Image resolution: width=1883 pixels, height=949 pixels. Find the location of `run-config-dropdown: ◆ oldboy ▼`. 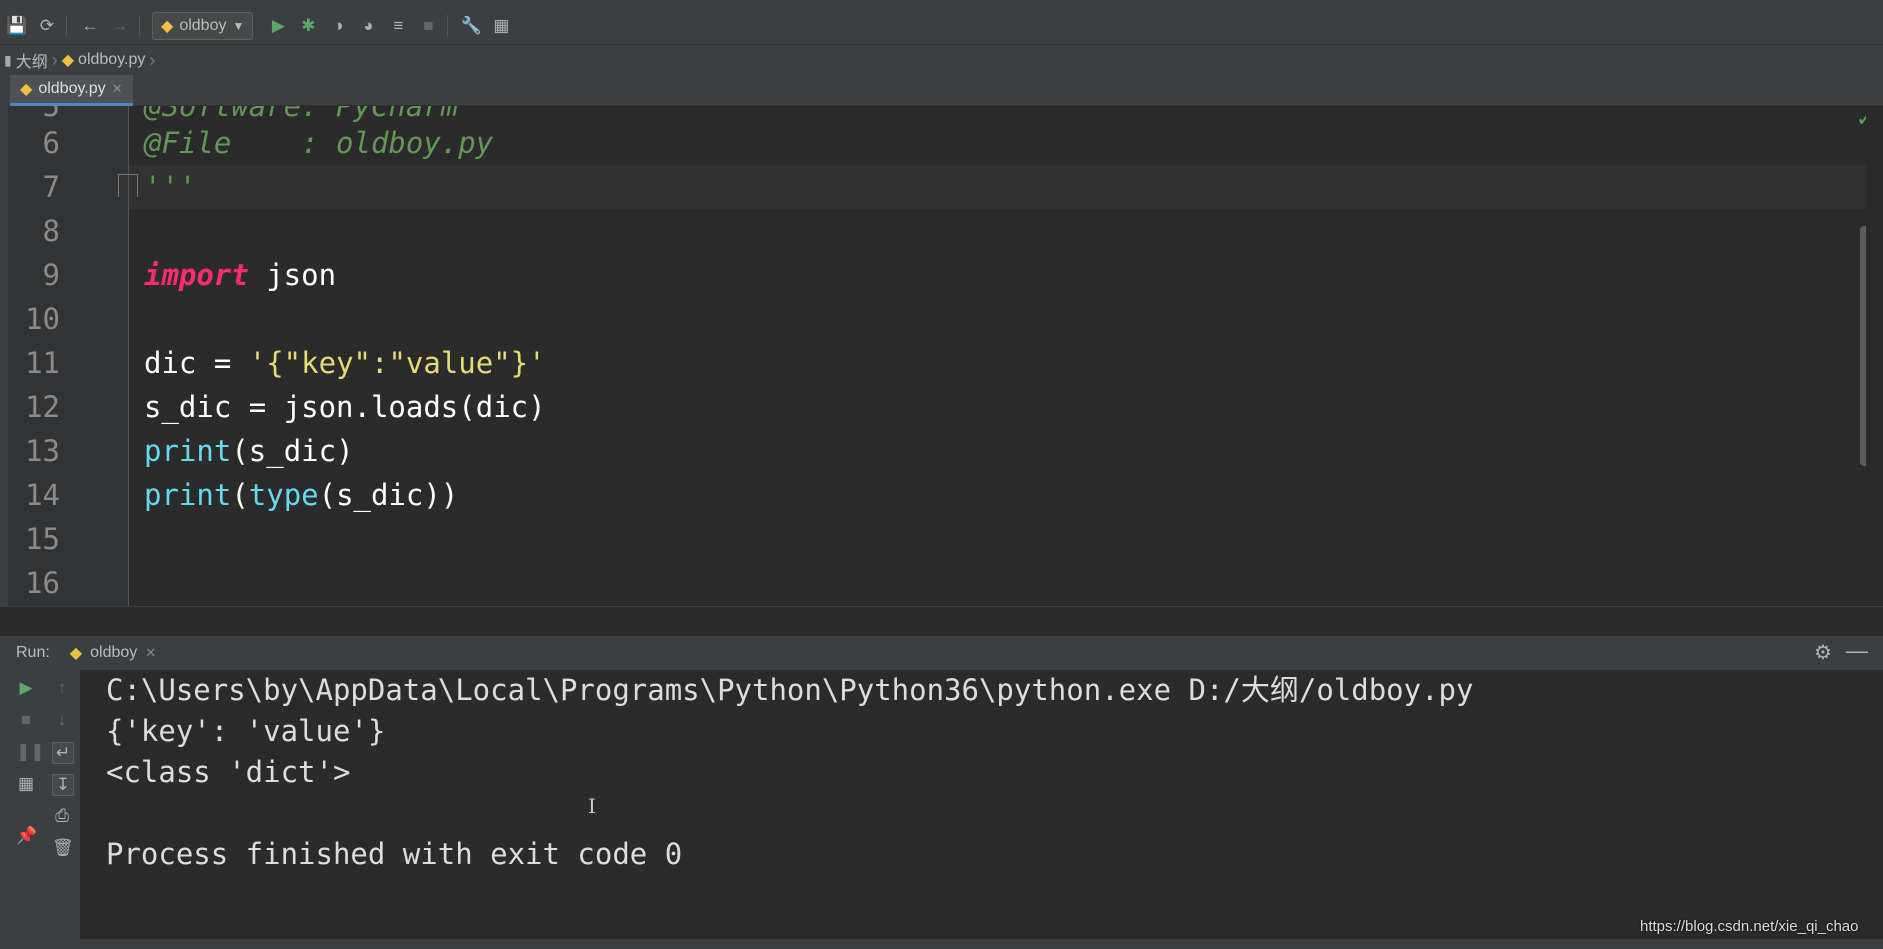

run-config-dropdown: ◆ oldboy ▼ is located at coordinates (203, 26).